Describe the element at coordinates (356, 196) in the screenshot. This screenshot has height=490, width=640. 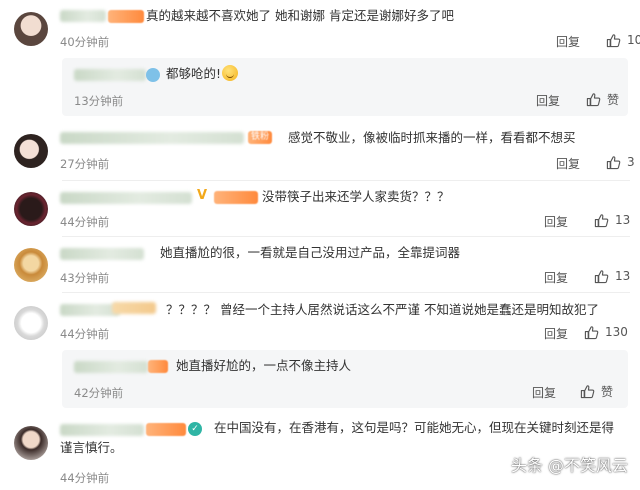
I see `comment-text: 没带筷子出来还学人家卖货？？？` at that location.